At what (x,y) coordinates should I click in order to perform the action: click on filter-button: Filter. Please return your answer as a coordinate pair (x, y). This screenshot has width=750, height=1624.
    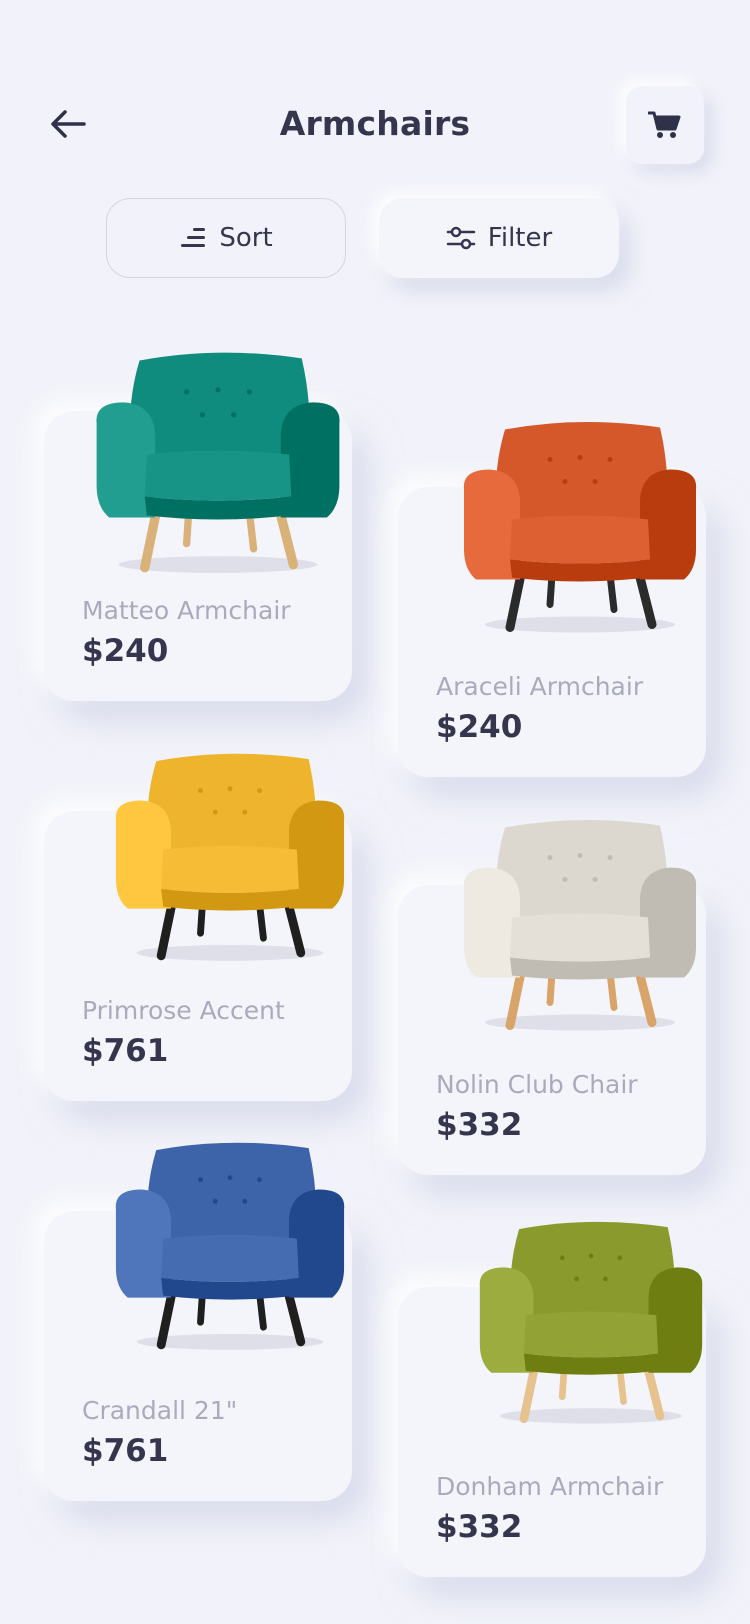
    Looking at the image, I should click on (499, 238).